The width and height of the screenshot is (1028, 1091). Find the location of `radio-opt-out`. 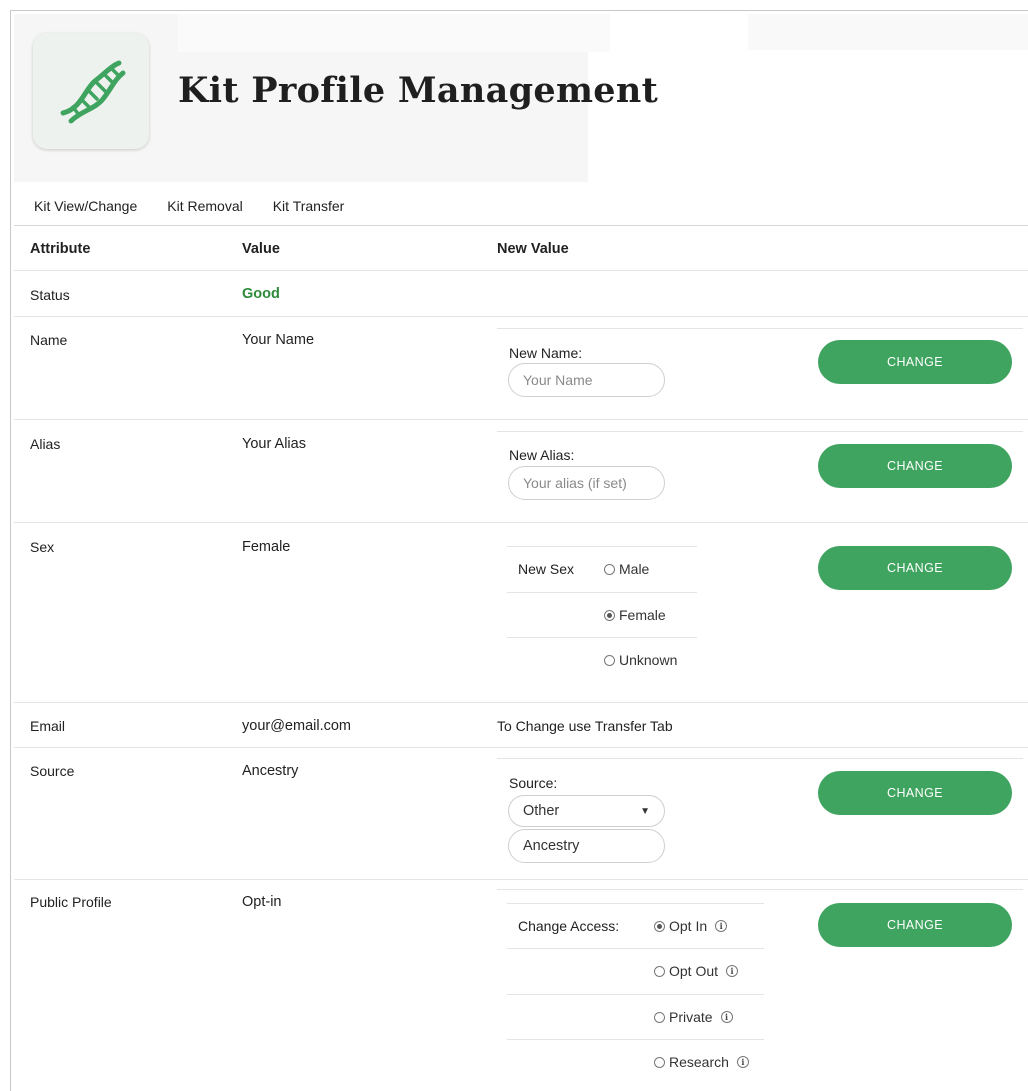

radio-opt-out is located at coordinates (659, 971).